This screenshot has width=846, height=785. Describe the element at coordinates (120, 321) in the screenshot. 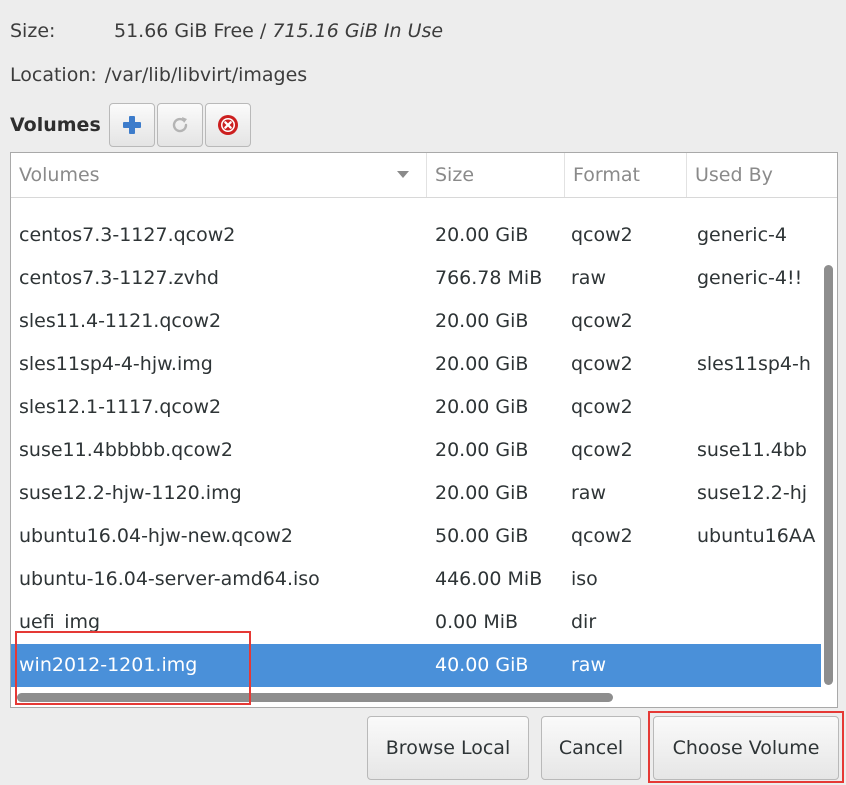

I see `volume-name: sles11.4-1121.qcow2` at that location.